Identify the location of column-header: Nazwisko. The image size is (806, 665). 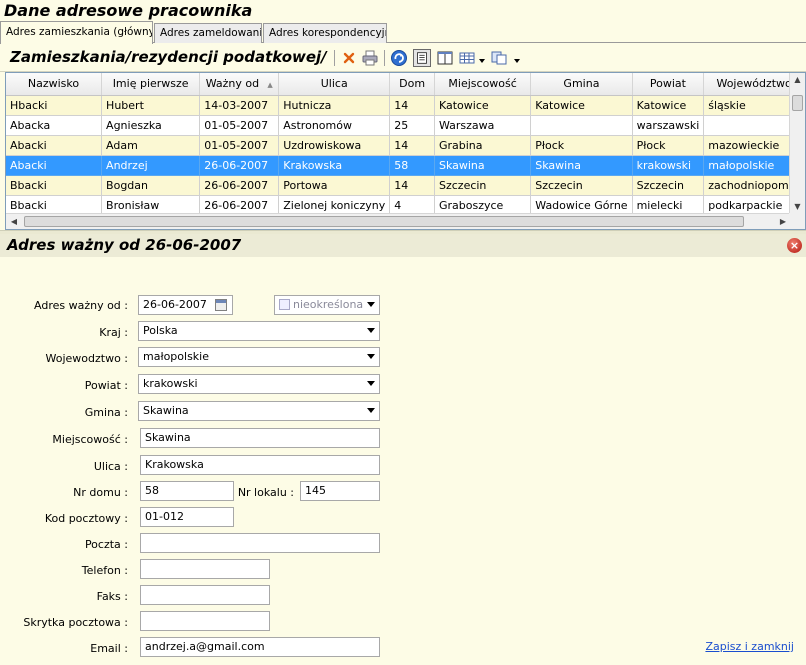
(54, 84).